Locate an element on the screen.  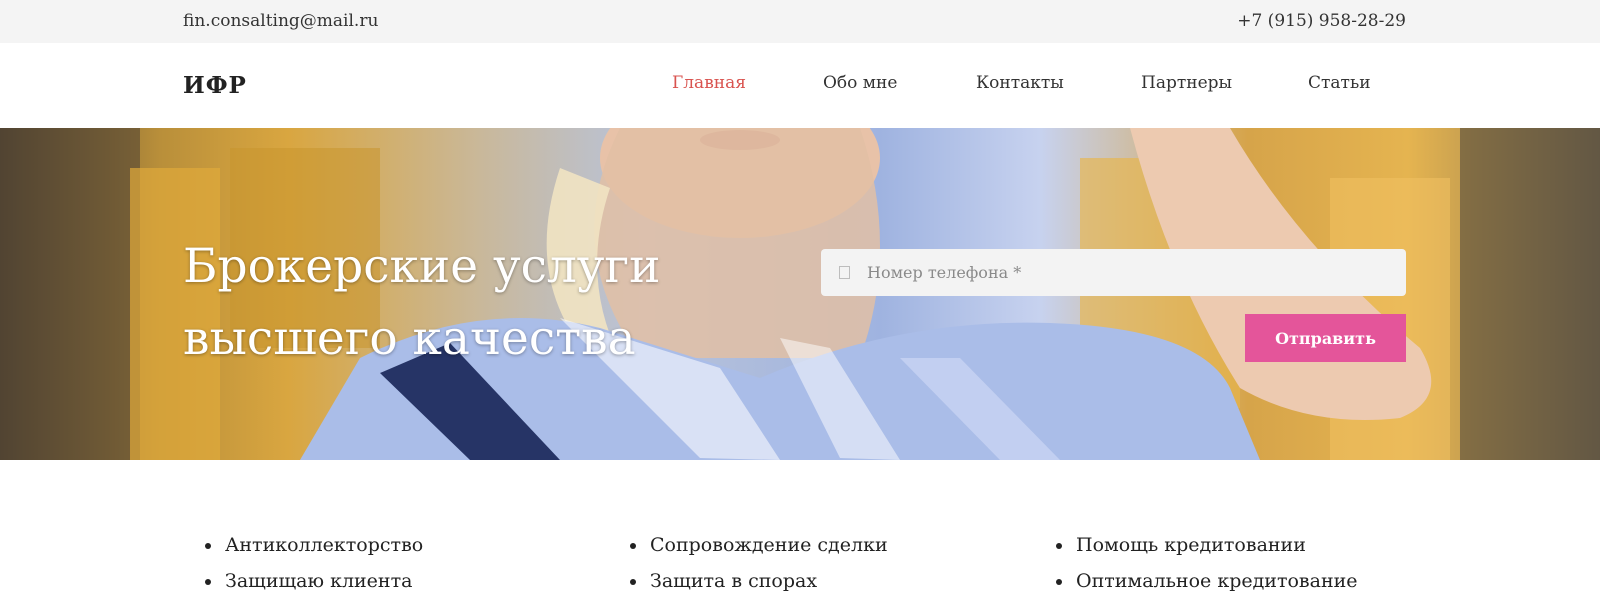
service-label: Оптимальное кредитование is located at coordinates (1217, 581).